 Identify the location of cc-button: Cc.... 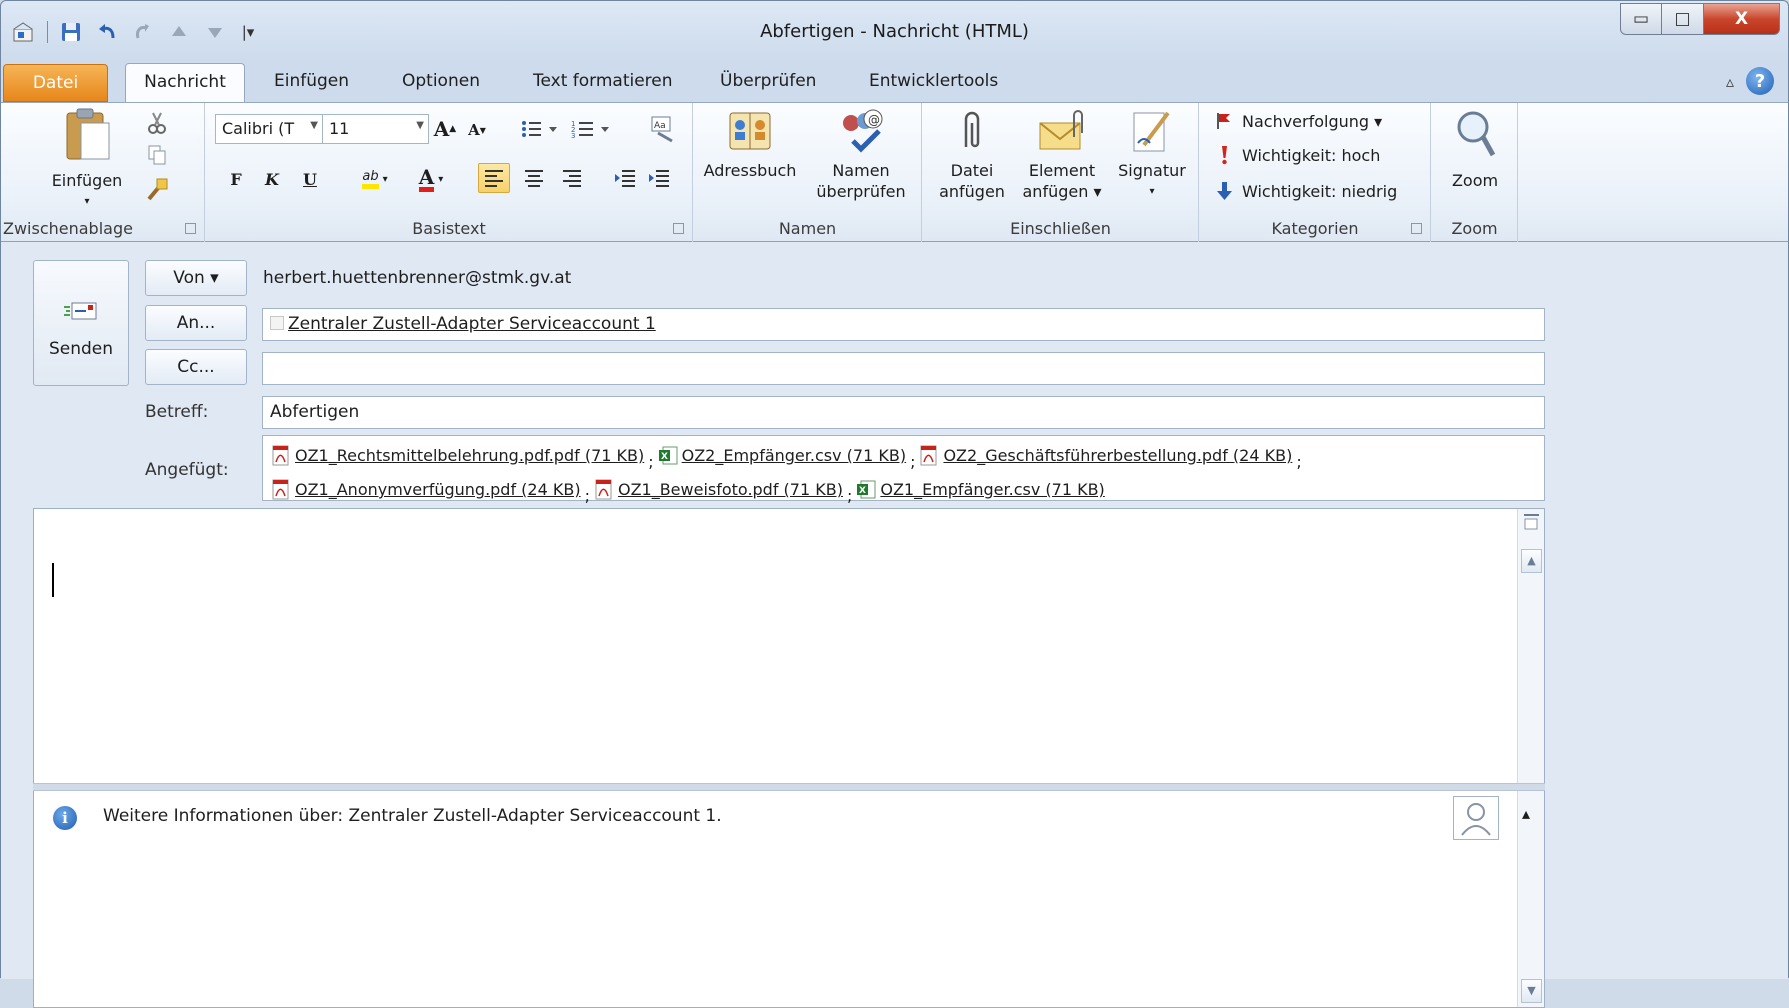
(196, 367).